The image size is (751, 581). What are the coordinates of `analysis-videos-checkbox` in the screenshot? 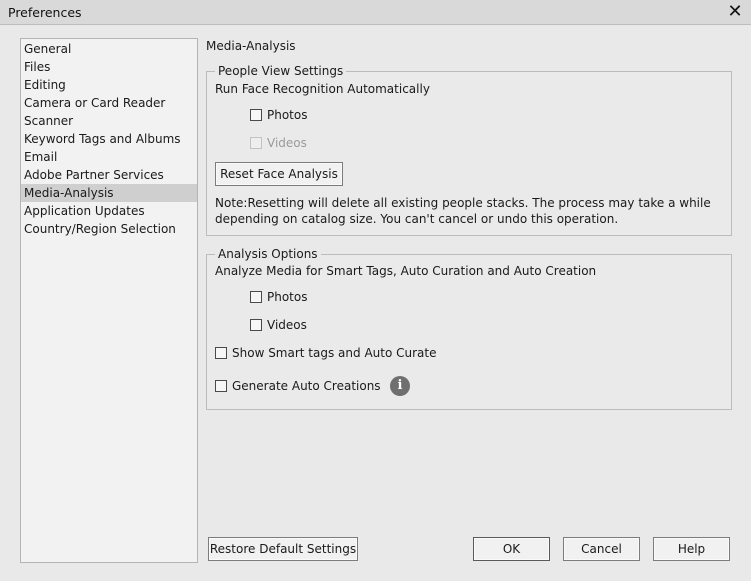 It's located at (256, 325).